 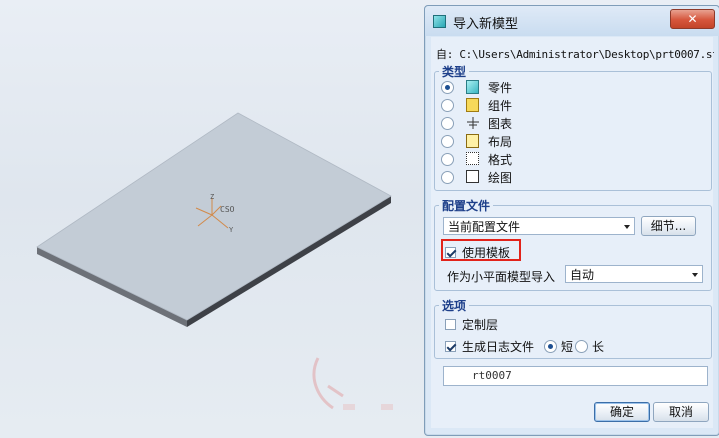 I want to click on log-file-checkbox, so click(x=450, y=346).